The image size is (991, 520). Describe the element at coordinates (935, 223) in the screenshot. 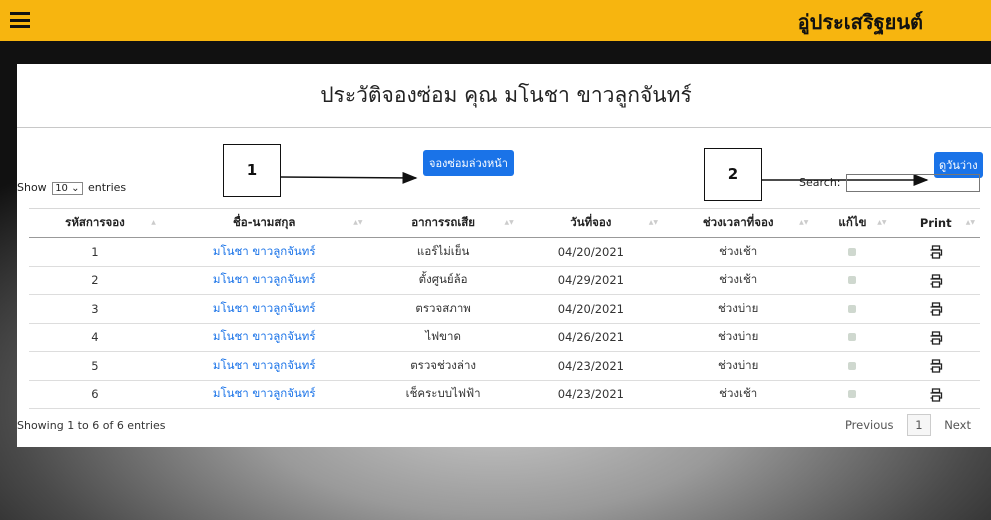

I see `column-header-print: Print ▲▼` at that location.